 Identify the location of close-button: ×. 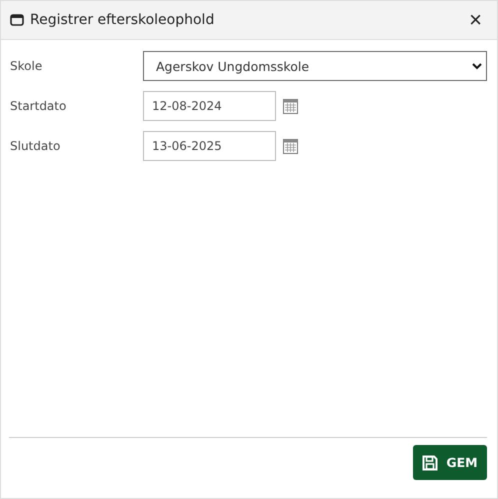
(475, 20).